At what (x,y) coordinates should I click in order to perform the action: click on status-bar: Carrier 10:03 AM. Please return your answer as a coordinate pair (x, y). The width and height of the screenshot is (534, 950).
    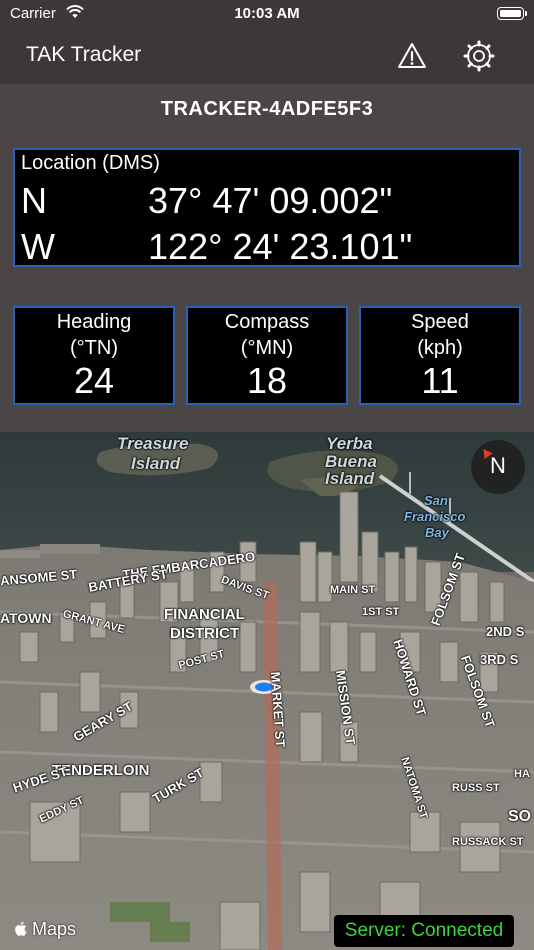
    Looking at the image, I should click on (267, 14).